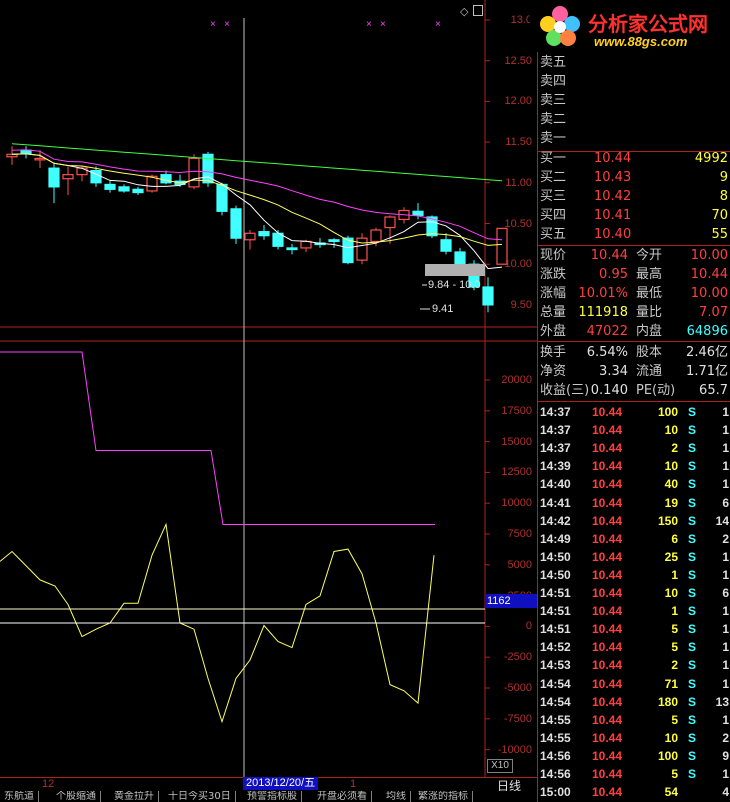 This screenshot has height=802, width=730. Describe the element at coordinates (19, 796) in the screenshot. I see `formula-tab: 东航道` at that location.